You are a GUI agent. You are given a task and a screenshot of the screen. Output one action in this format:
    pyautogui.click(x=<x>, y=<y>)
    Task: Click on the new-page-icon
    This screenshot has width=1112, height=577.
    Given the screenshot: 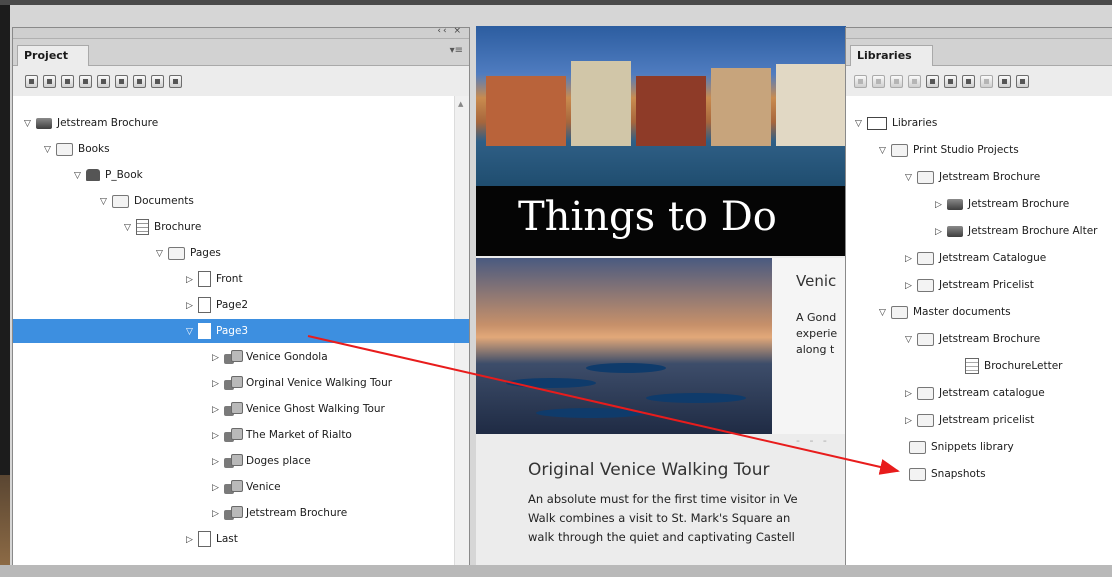 What is the action you would take?
    pyautogui.click(x=139, y=81)
    